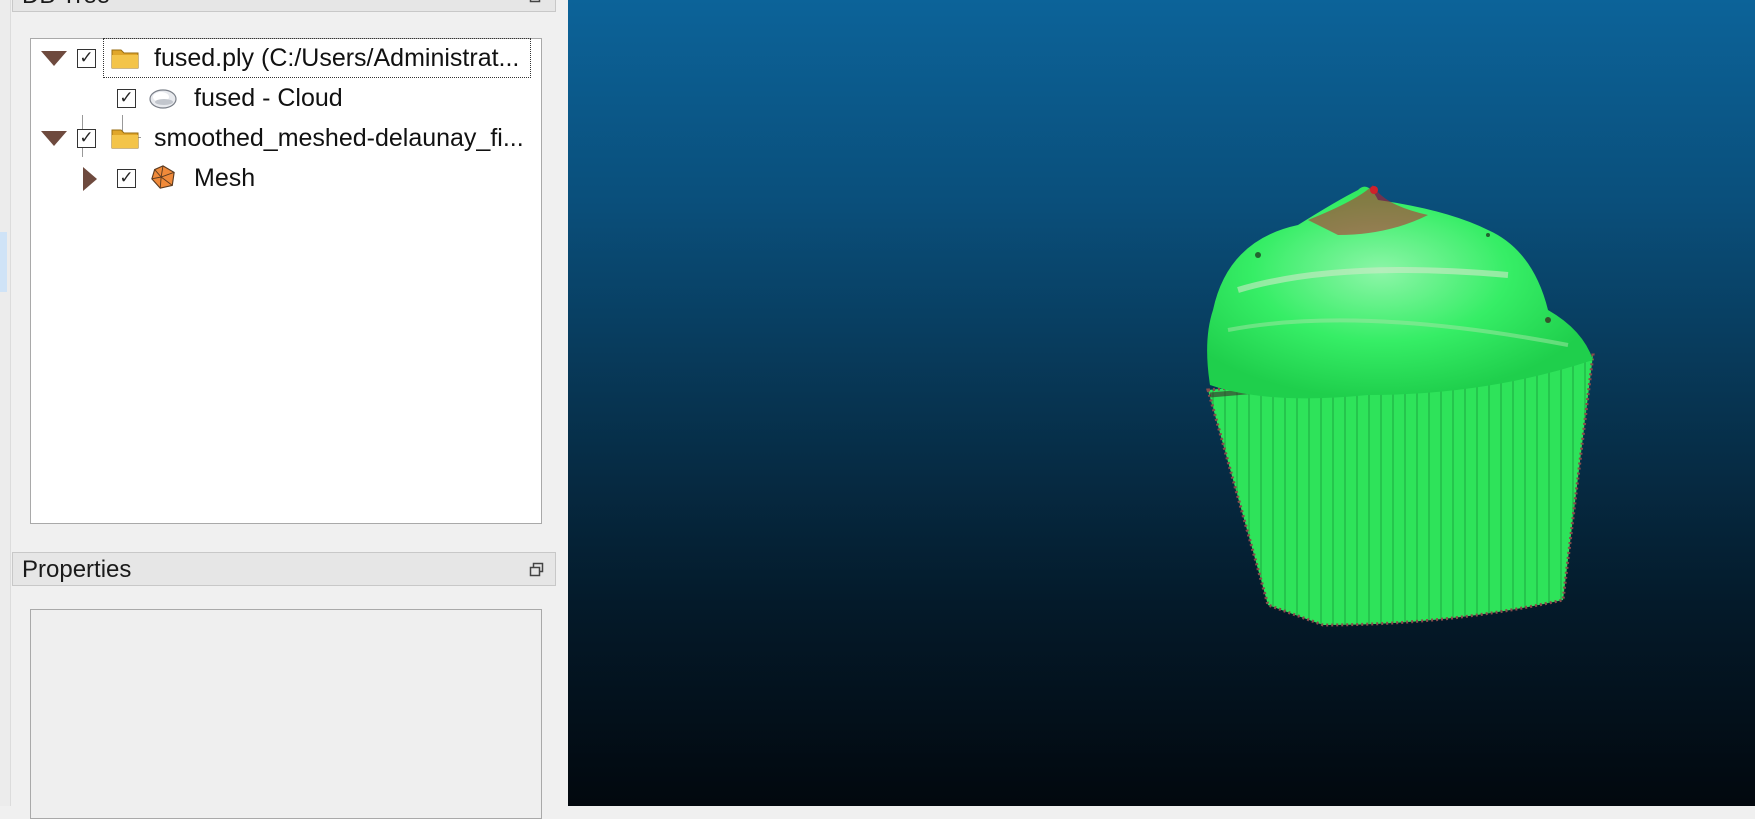 The height and width of the screenshot is (819, 1755). Describe the element at coordinates (163, 177) in the screenshot. I see `mesh-icon` at that location.